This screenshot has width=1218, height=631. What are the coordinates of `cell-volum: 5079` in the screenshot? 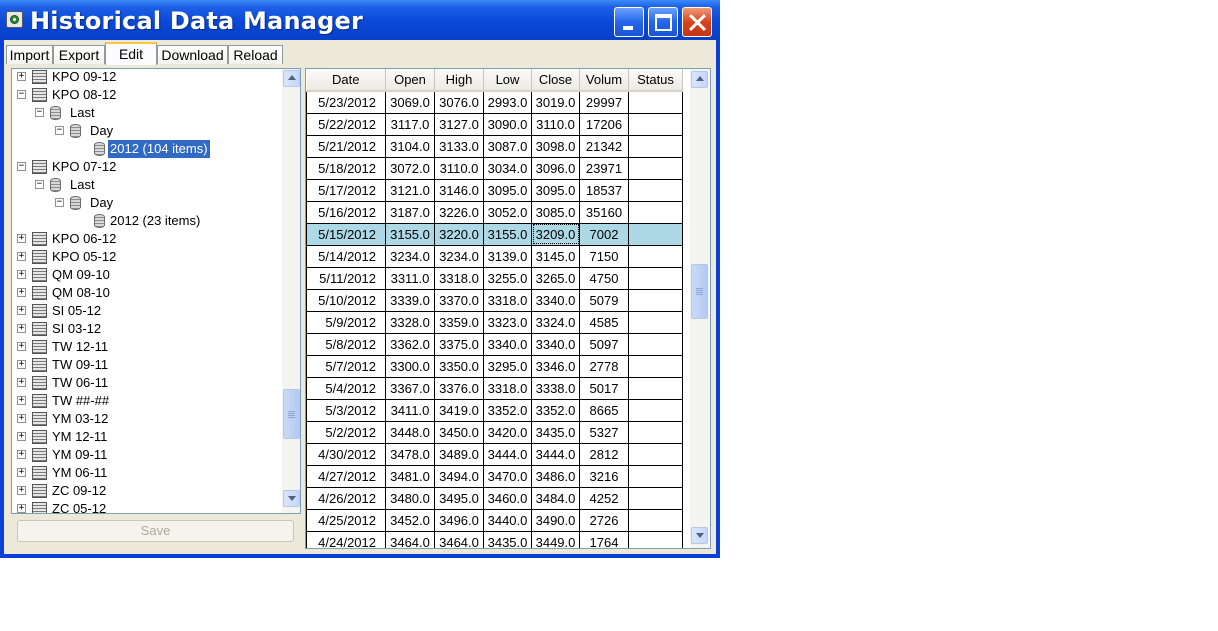 It's located at (604, 300).